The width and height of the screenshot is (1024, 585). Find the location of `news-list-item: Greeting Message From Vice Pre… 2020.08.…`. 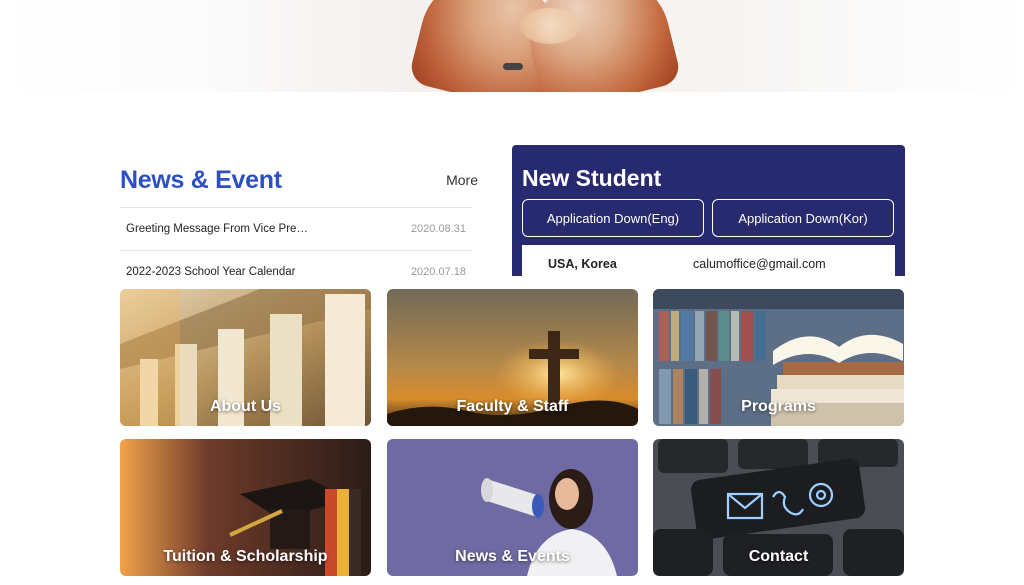

news-list-item: Greeting Message From Vice Pre… 2020.08.… is located at coordinates (296, 229).